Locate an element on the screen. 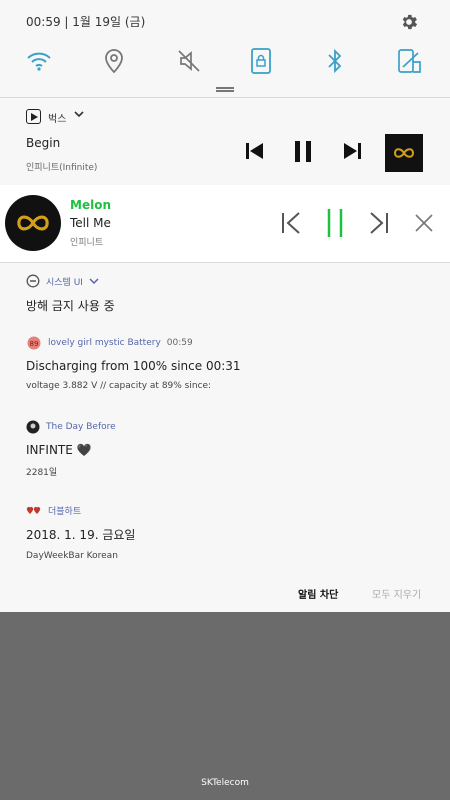  artist-name: 인피니트(Infinite) is located at coordinates (62, 168).